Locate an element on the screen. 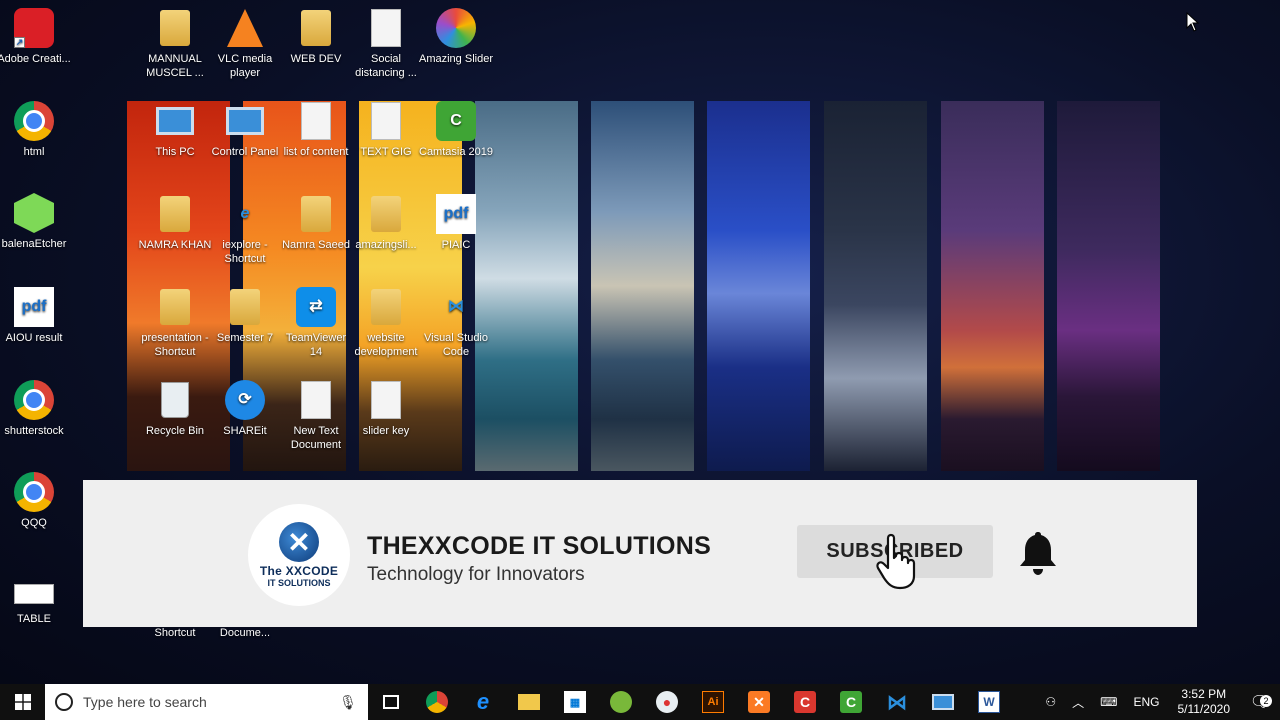 The height and width of the screenshot is (720, 1280). desktop-icon-this-pc: This PC is located at coordinates (175, 130).